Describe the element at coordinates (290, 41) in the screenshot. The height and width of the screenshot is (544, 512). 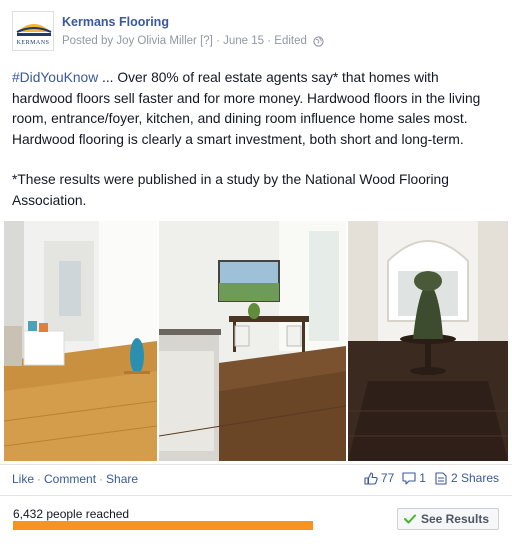
I see `edited-label: Edited` at that location.